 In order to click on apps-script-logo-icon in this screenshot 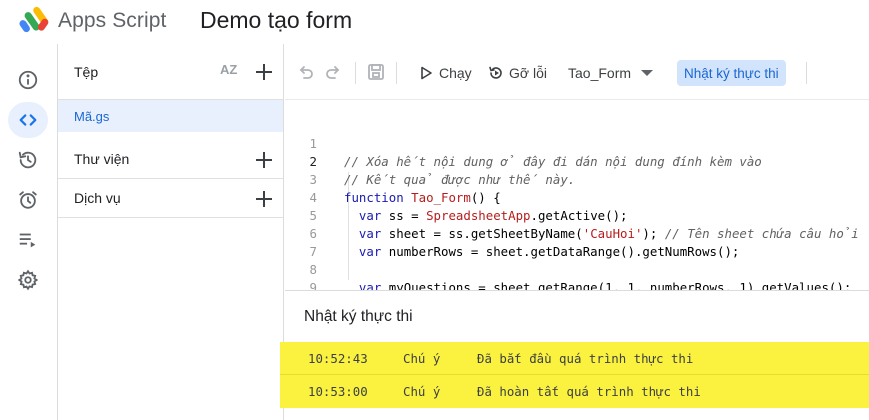, I will do `click(35, 19)`.